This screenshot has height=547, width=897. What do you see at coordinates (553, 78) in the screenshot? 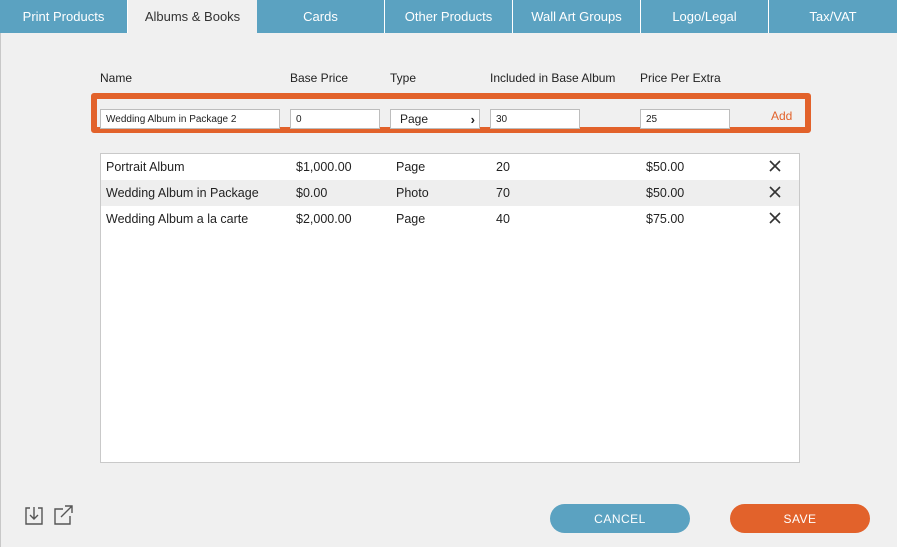
I see `column-header-included: Included in Base Album` at bounding box center [553, 78].